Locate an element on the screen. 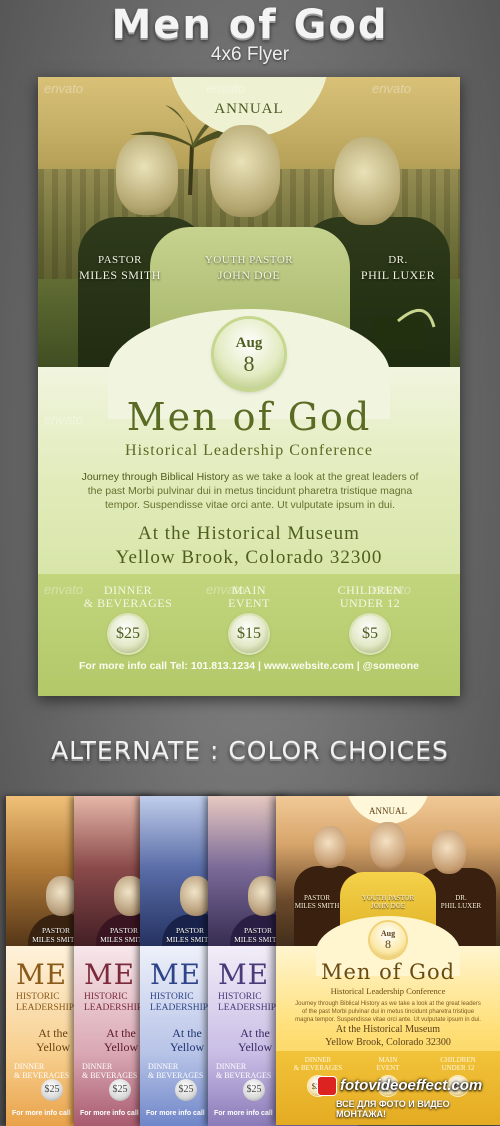  price-coin-main: $15 is located at coordinates (249, 634).